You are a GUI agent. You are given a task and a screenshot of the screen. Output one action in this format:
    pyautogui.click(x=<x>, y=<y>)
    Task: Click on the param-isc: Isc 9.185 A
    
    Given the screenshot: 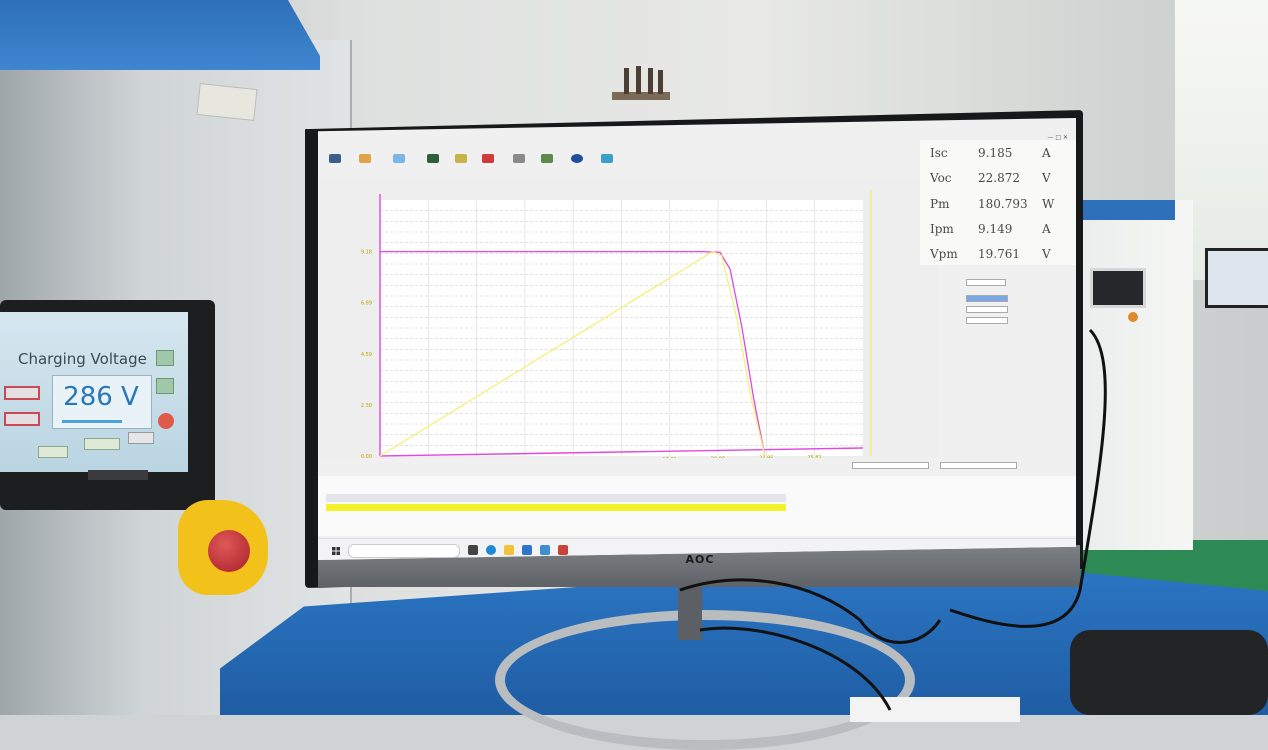 What is the action you would take?
    pyautogui.click(x=990, y=153)
    